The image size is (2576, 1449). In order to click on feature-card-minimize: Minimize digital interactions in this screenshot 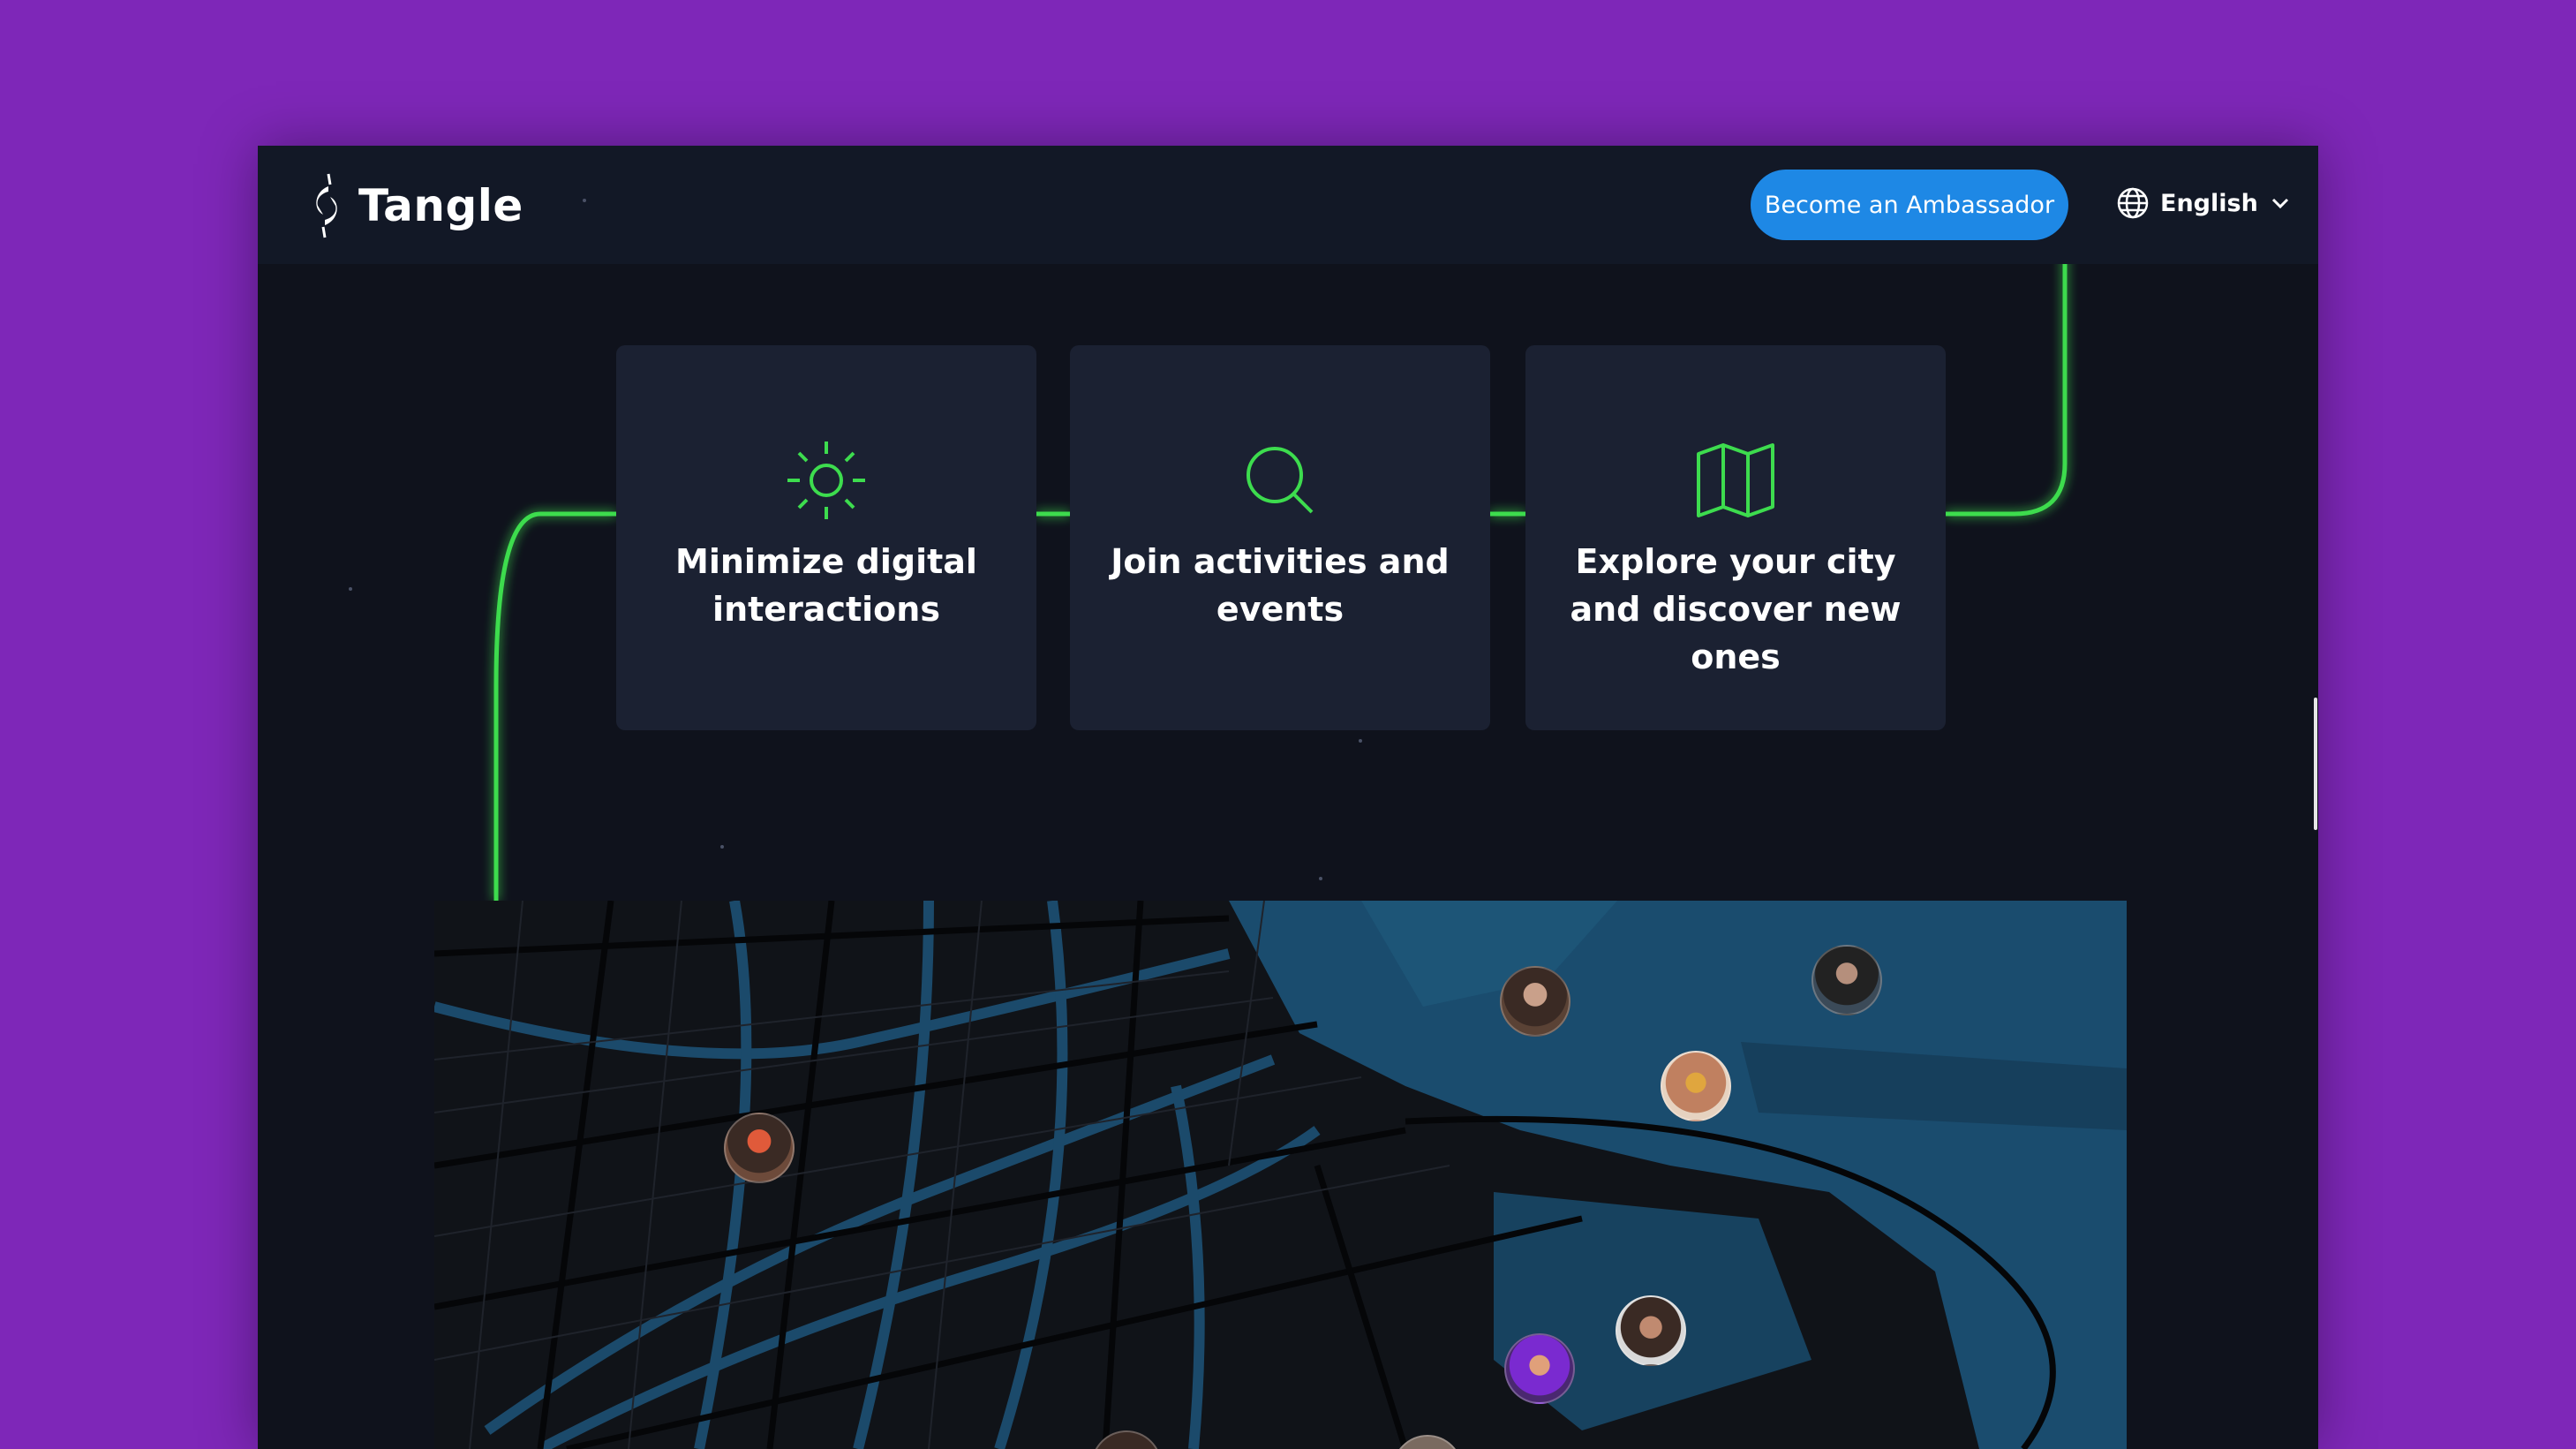, I will do `click(826, 537)`.